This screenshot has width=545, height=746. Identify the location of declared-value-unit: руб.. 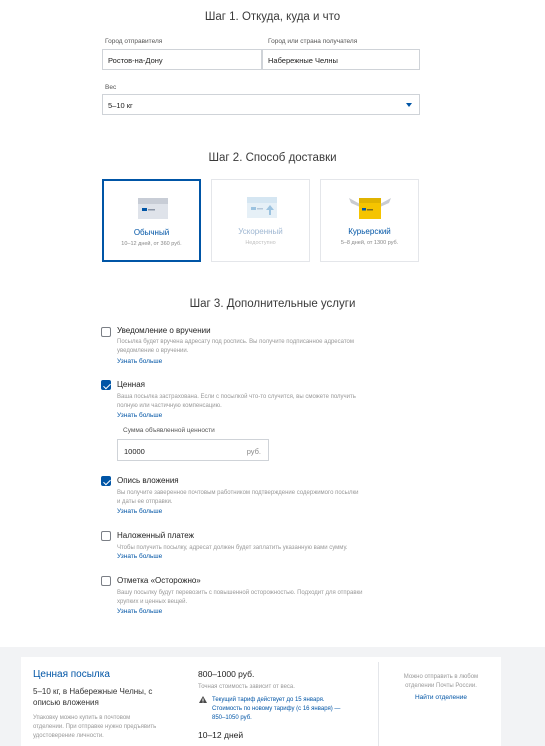
(253, 451).